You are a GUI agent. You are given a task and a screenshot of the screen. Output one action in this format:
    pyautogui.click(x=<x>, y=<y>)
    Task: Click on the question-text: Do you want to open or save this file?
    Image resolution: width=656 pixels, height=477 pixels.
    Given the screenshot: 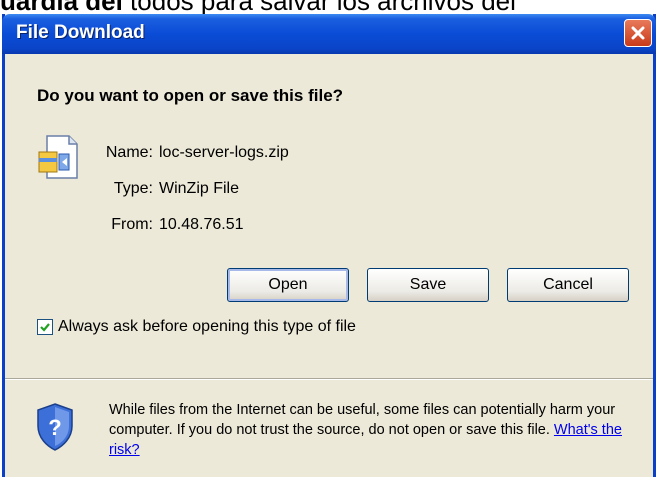 What is the action you would take?
    pyautogui.click(x=190, y=95)
    